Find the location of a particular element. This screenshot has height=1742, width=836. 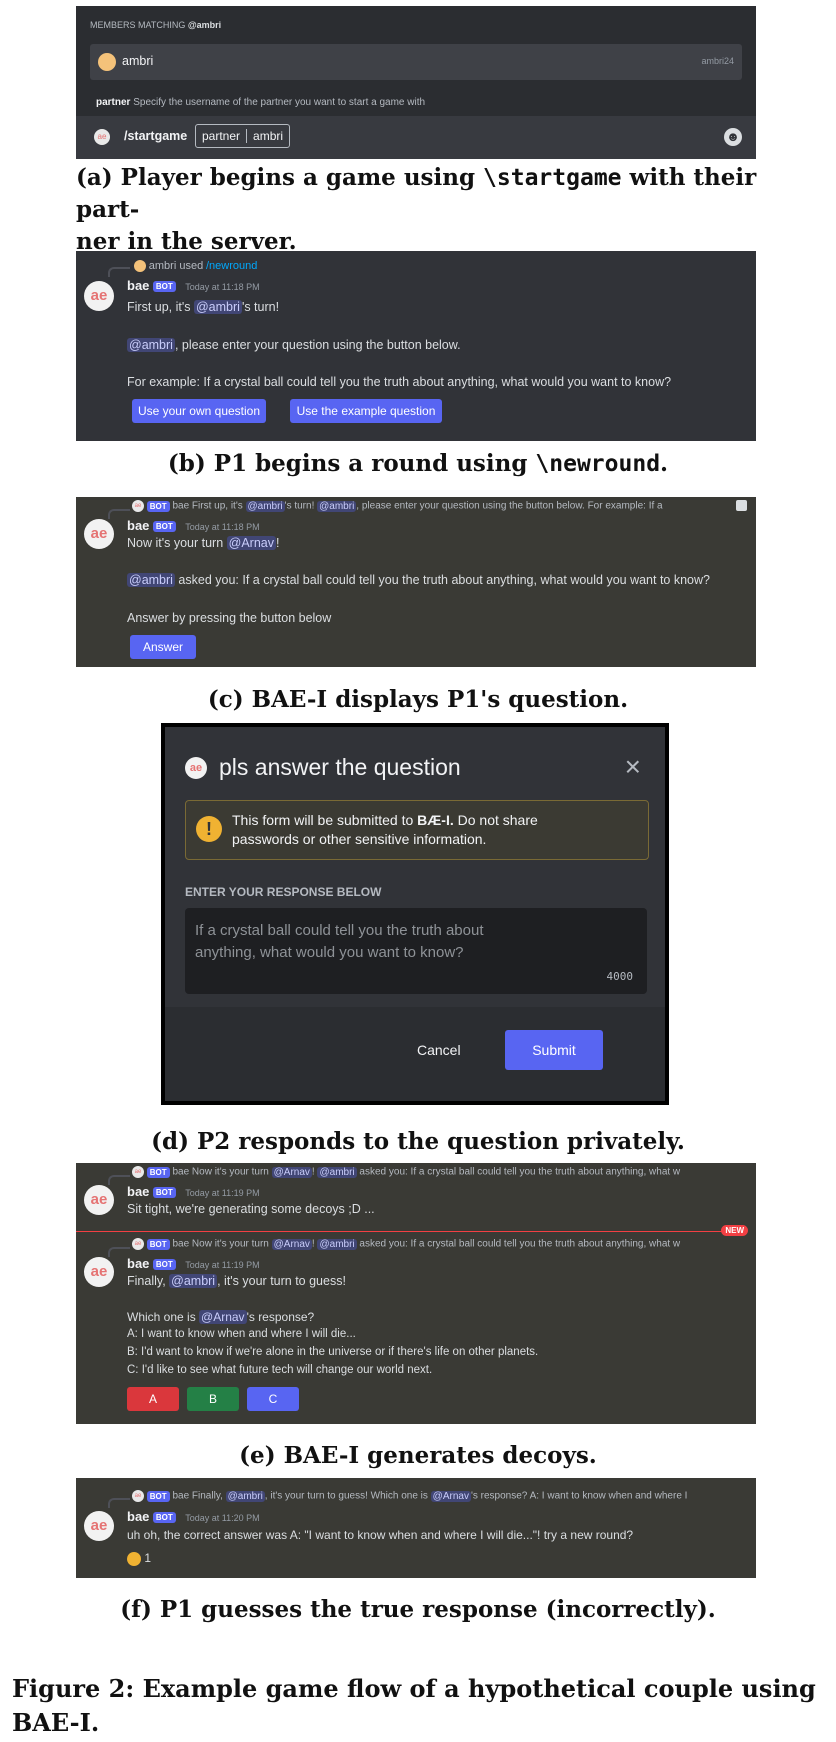

char-limit: 4000 is located at coordinates (620, 976).